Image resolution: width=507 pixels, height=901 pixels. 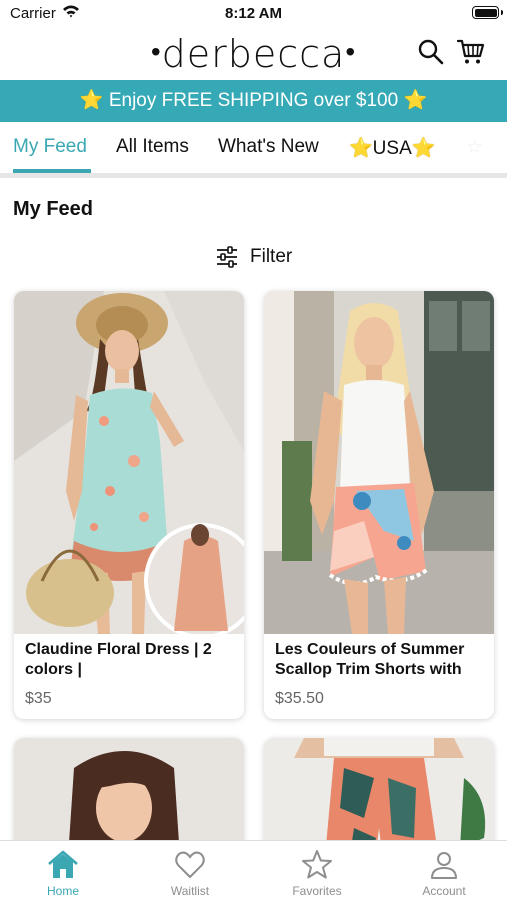 I want to click on clock: 8:12 AM, so click(x=253, y=13).